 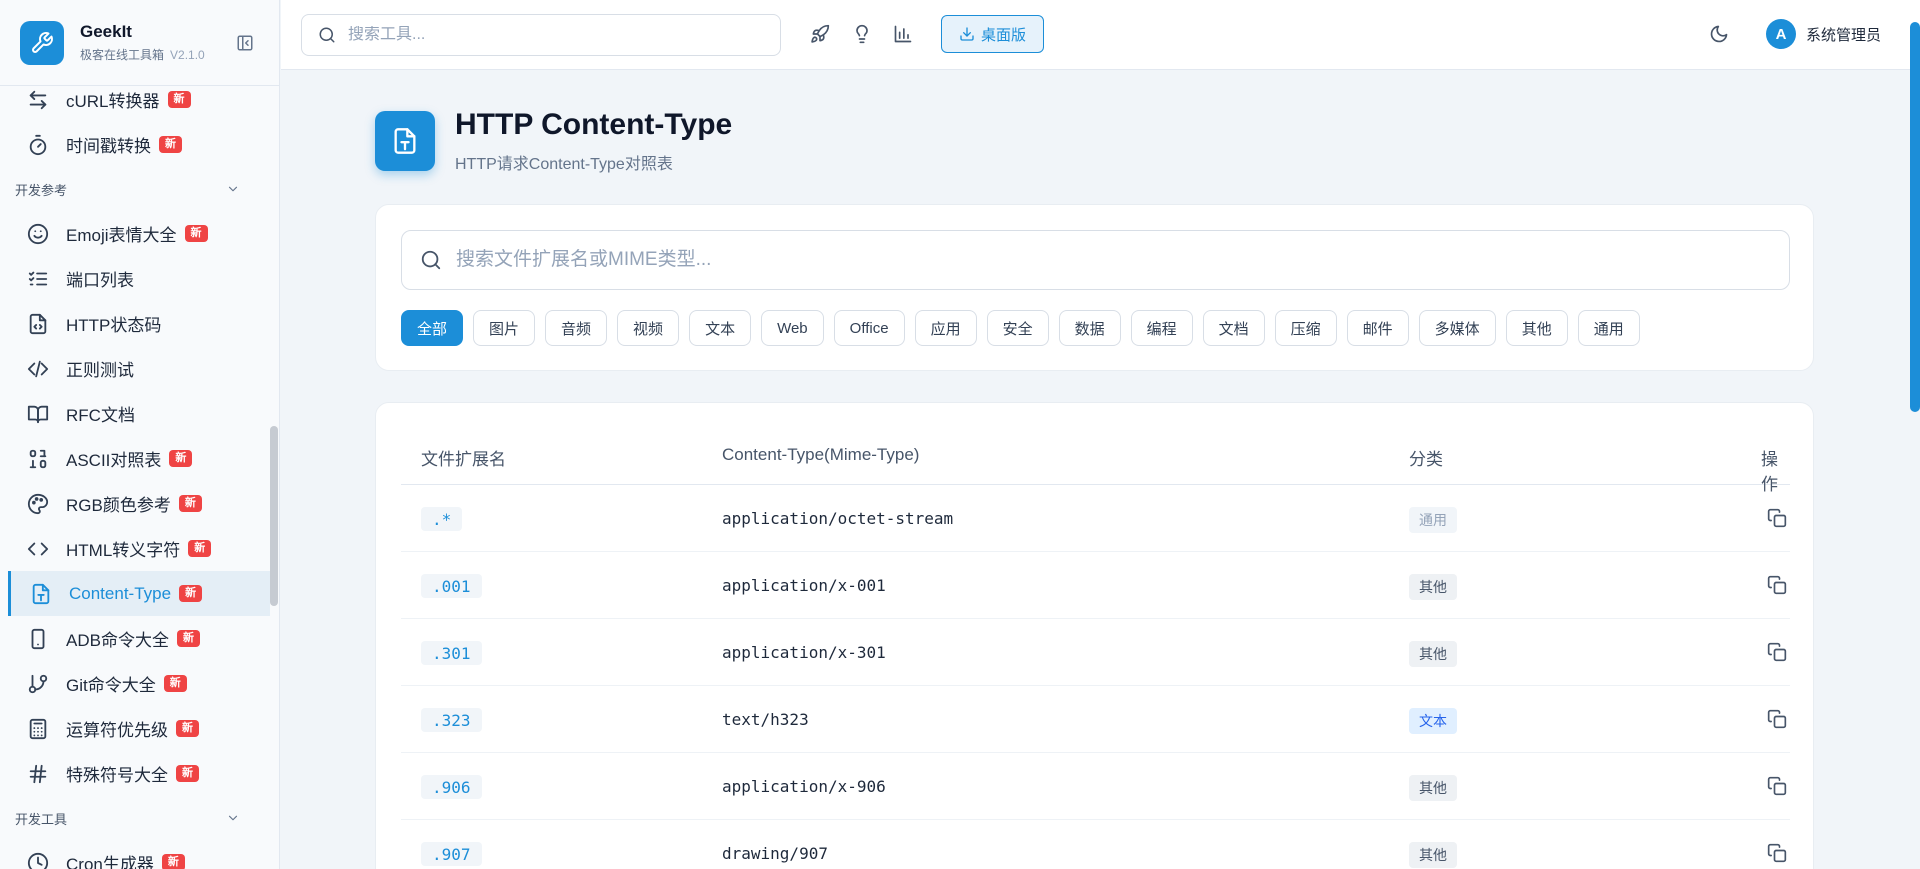 What do you see at coordinates (245, 43) in the screenshot?
I see `sidebar-collapse-icon` at bounding box center [245, 43].